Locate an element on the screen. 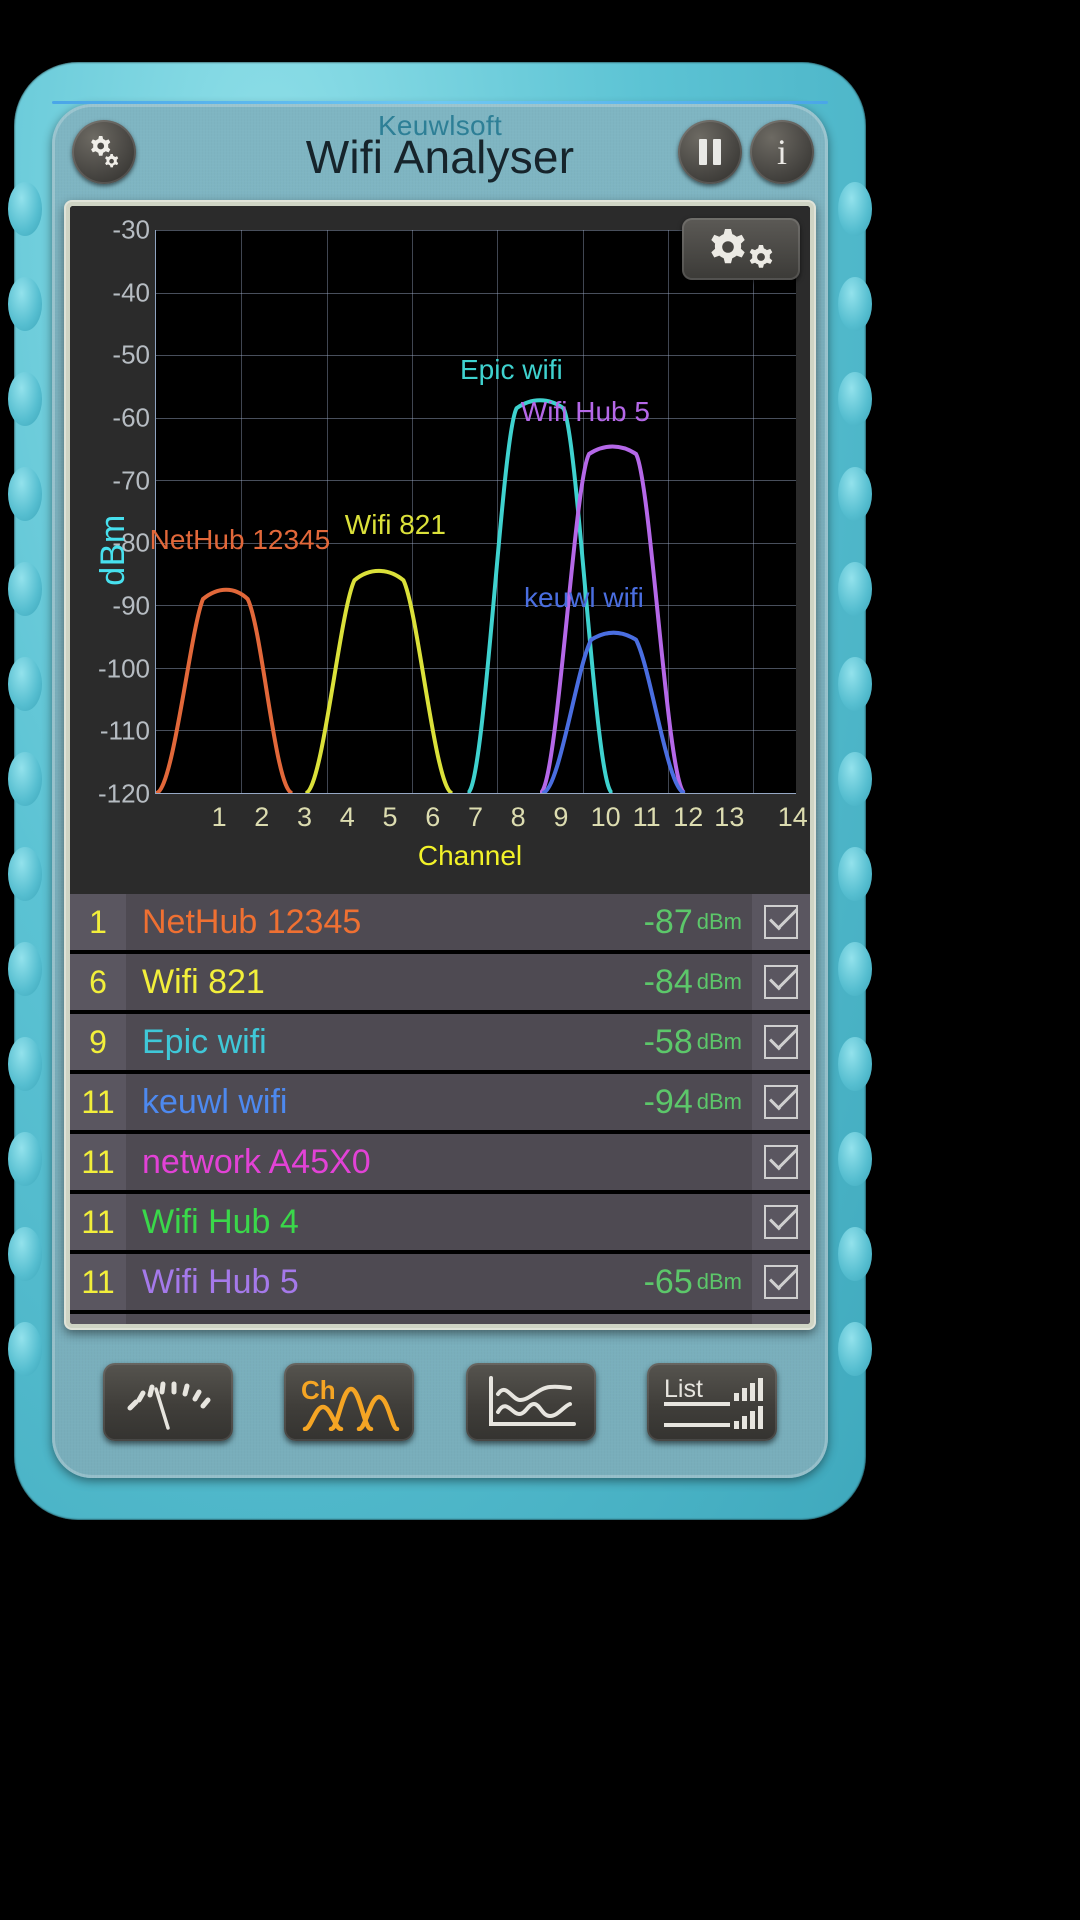 Image resolution: width=1080 pixels, height=1920 pixels. pause-icon is located at coordinates (710, 152).